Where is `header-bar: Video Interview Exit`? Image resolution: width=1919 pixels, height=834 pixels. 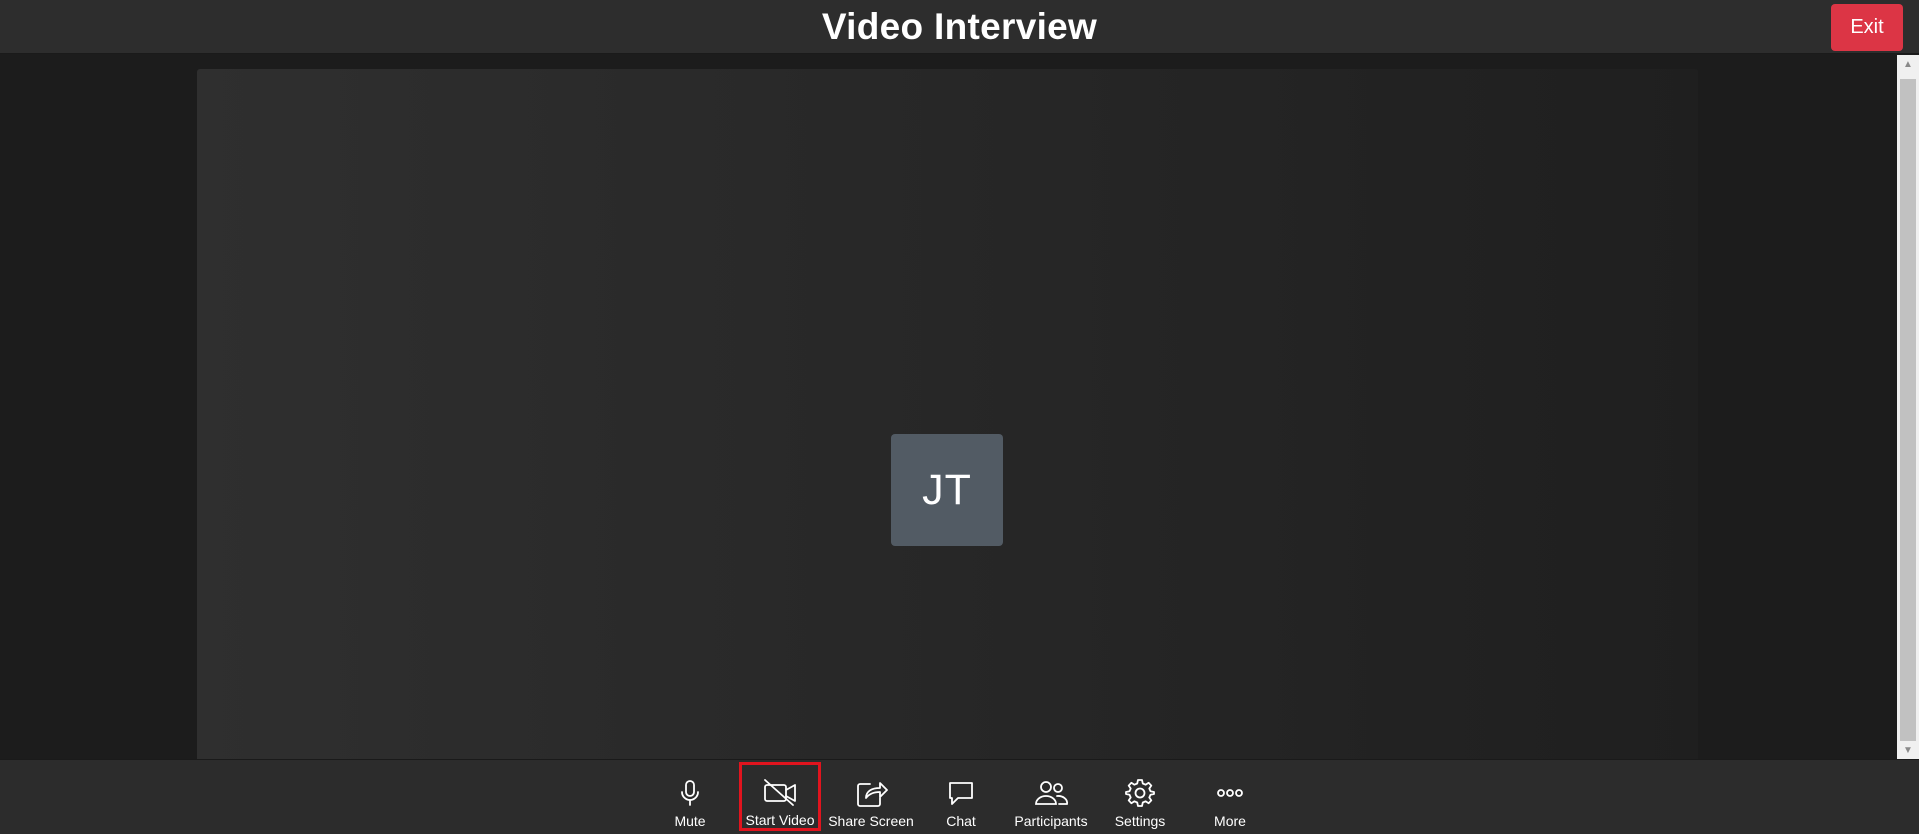
header-bar: Video Interview Exit is located at coordinates (959, 27).